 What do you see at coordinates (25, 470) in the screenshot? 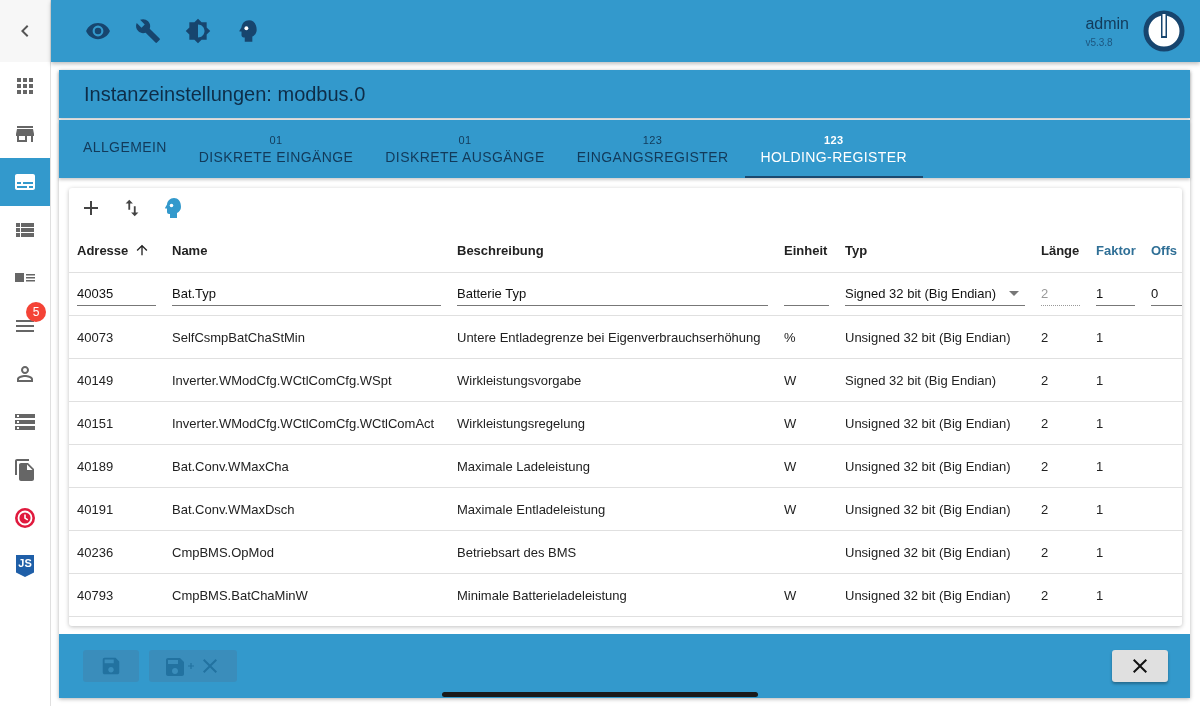
I see `files-icon` at bounding box center [25, 470].